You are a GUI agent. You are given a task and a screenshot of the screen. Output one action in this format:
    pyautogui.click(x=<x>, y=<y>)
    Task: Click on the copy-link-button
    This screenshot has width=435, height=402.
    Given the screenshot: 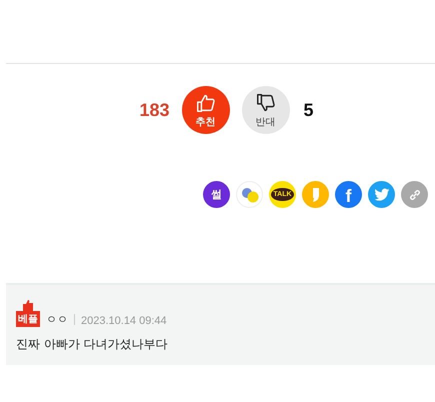 What is the action you would take?
    pyautogui.click(x=414, y=194)
    